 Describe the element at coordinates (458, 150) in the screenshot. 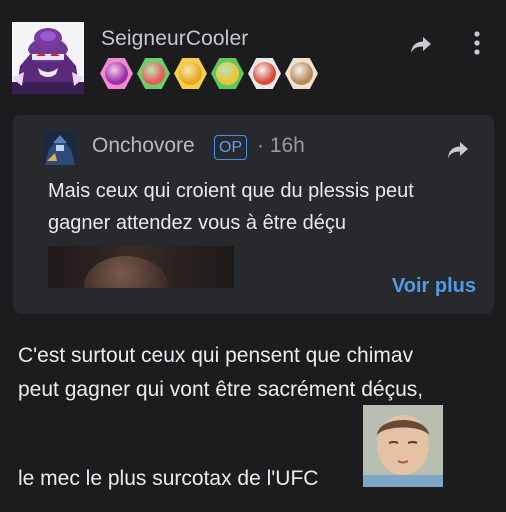

I see `quote-share-icon` at that location.